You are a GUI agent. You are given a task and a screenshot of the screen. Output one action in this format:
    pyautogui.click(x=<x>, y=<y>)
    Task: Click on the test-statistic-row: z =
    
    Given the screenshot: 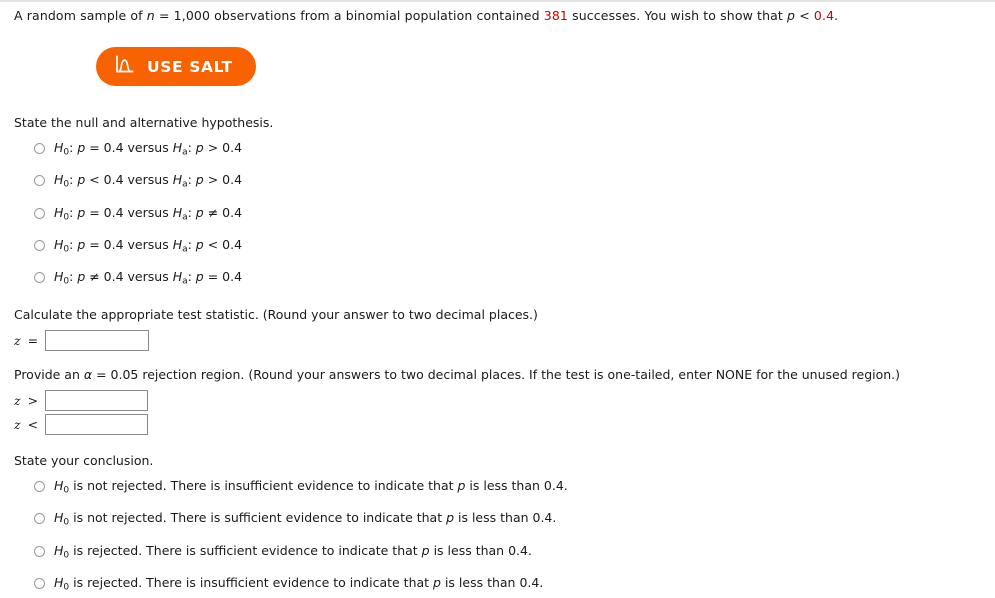 What is the action you would take?
    pyautogui.click(x=82, y=340)
    